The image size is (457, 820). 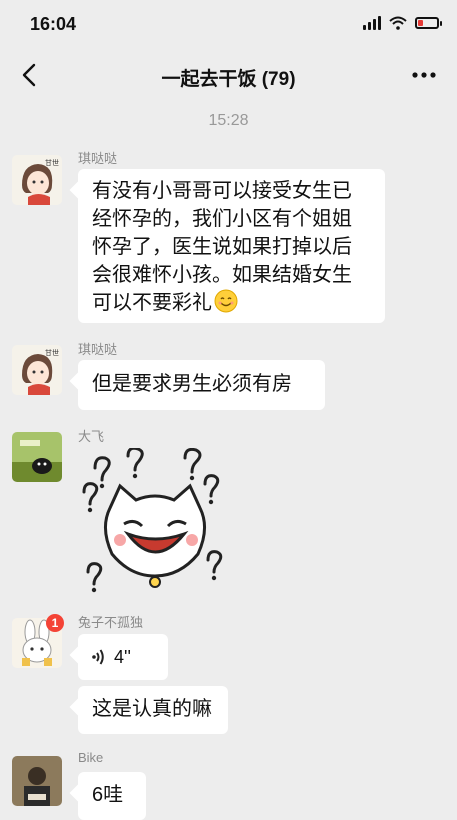 I want to click on voice-message-bubble: 4'', so click(x=123, y=657).